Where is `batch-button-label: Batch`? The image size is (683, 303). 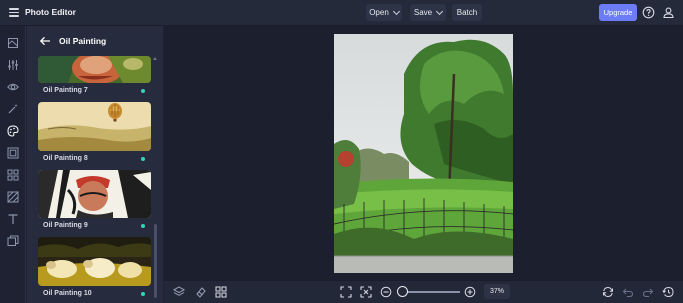
batch-button-label: Batch is located at coordinates (467, 12).